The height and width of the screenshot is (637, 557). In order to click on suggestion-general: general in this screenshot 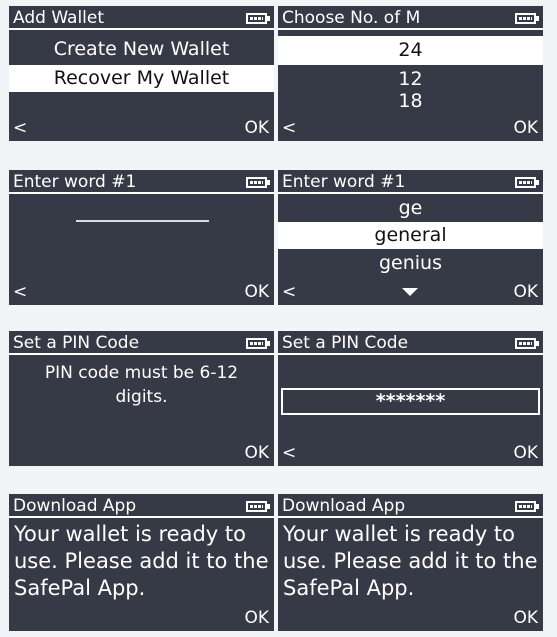, I will do `click(410, 235)`.